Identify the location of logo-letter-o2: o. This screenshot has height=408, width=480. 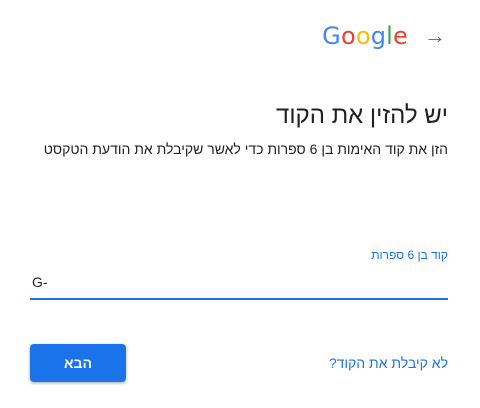
(363, 36).